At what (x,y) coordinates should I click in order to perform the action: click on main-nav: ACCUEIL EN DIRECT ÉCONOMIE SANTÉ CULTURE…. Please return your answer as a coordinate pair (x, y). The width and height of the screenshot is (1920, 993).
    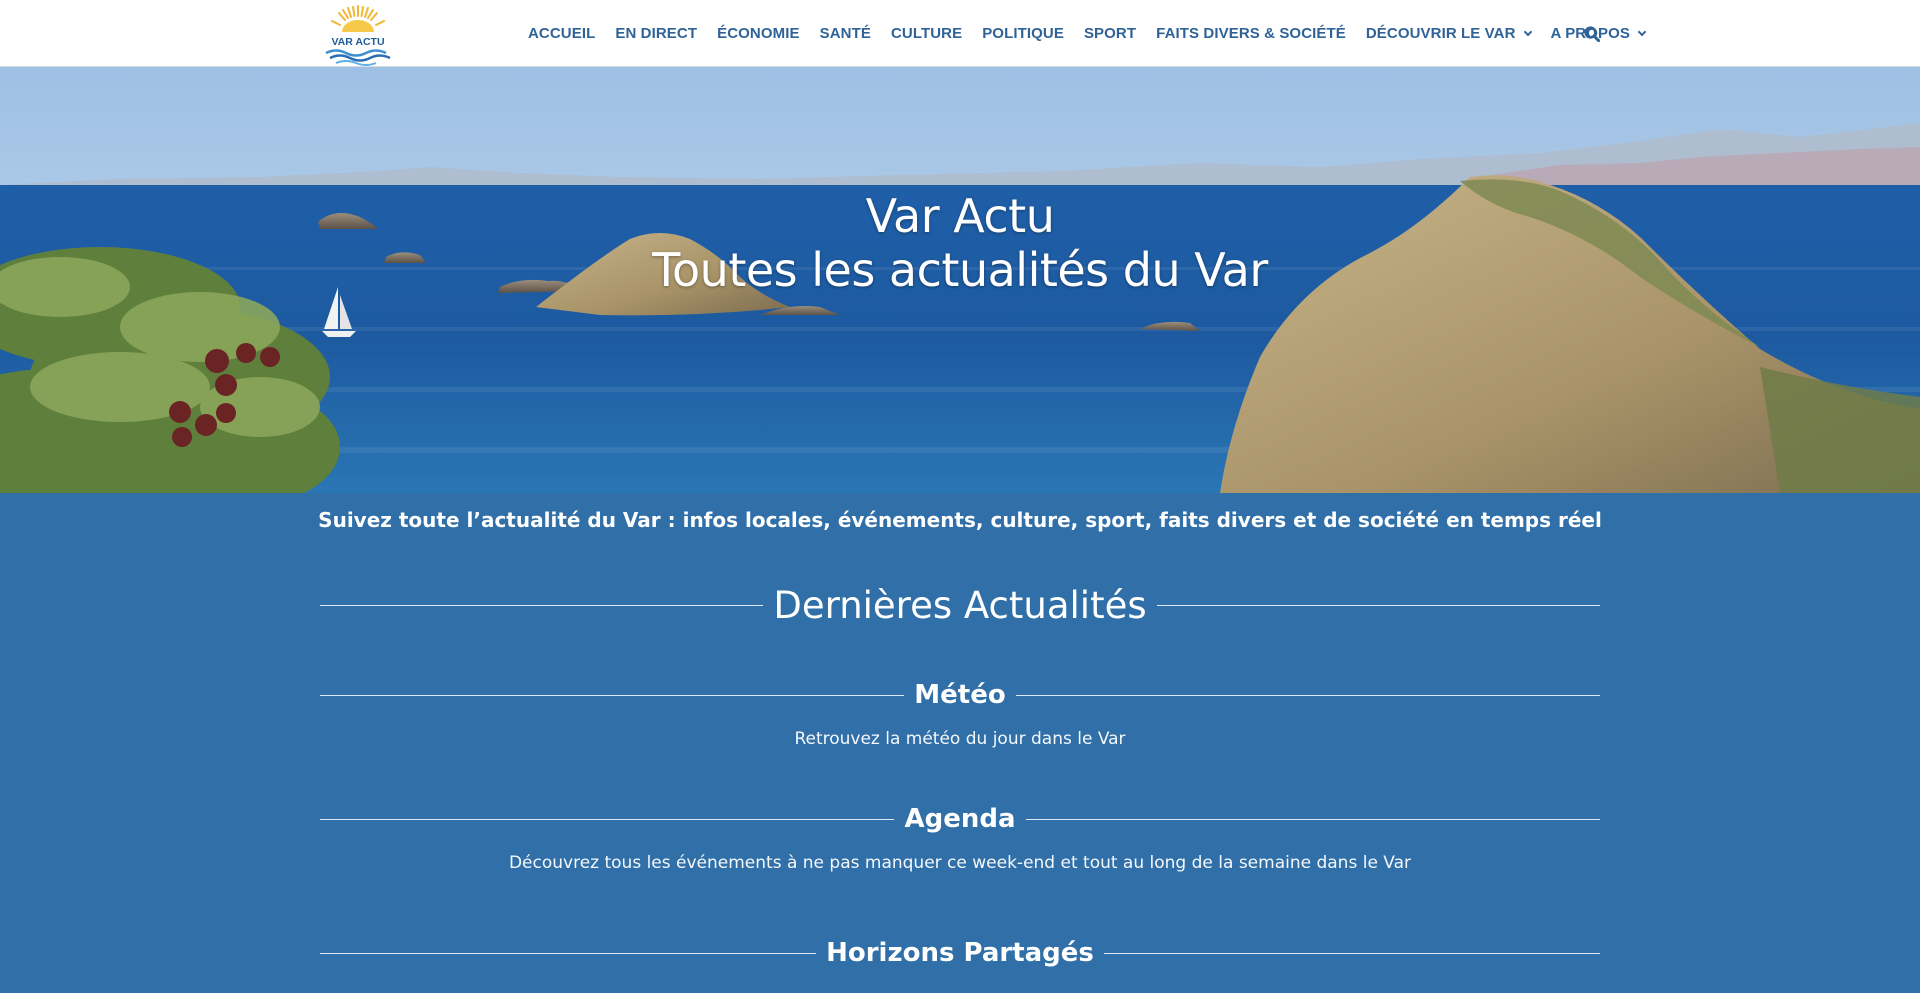
    Looking at the image, I should click on (1096, 33).